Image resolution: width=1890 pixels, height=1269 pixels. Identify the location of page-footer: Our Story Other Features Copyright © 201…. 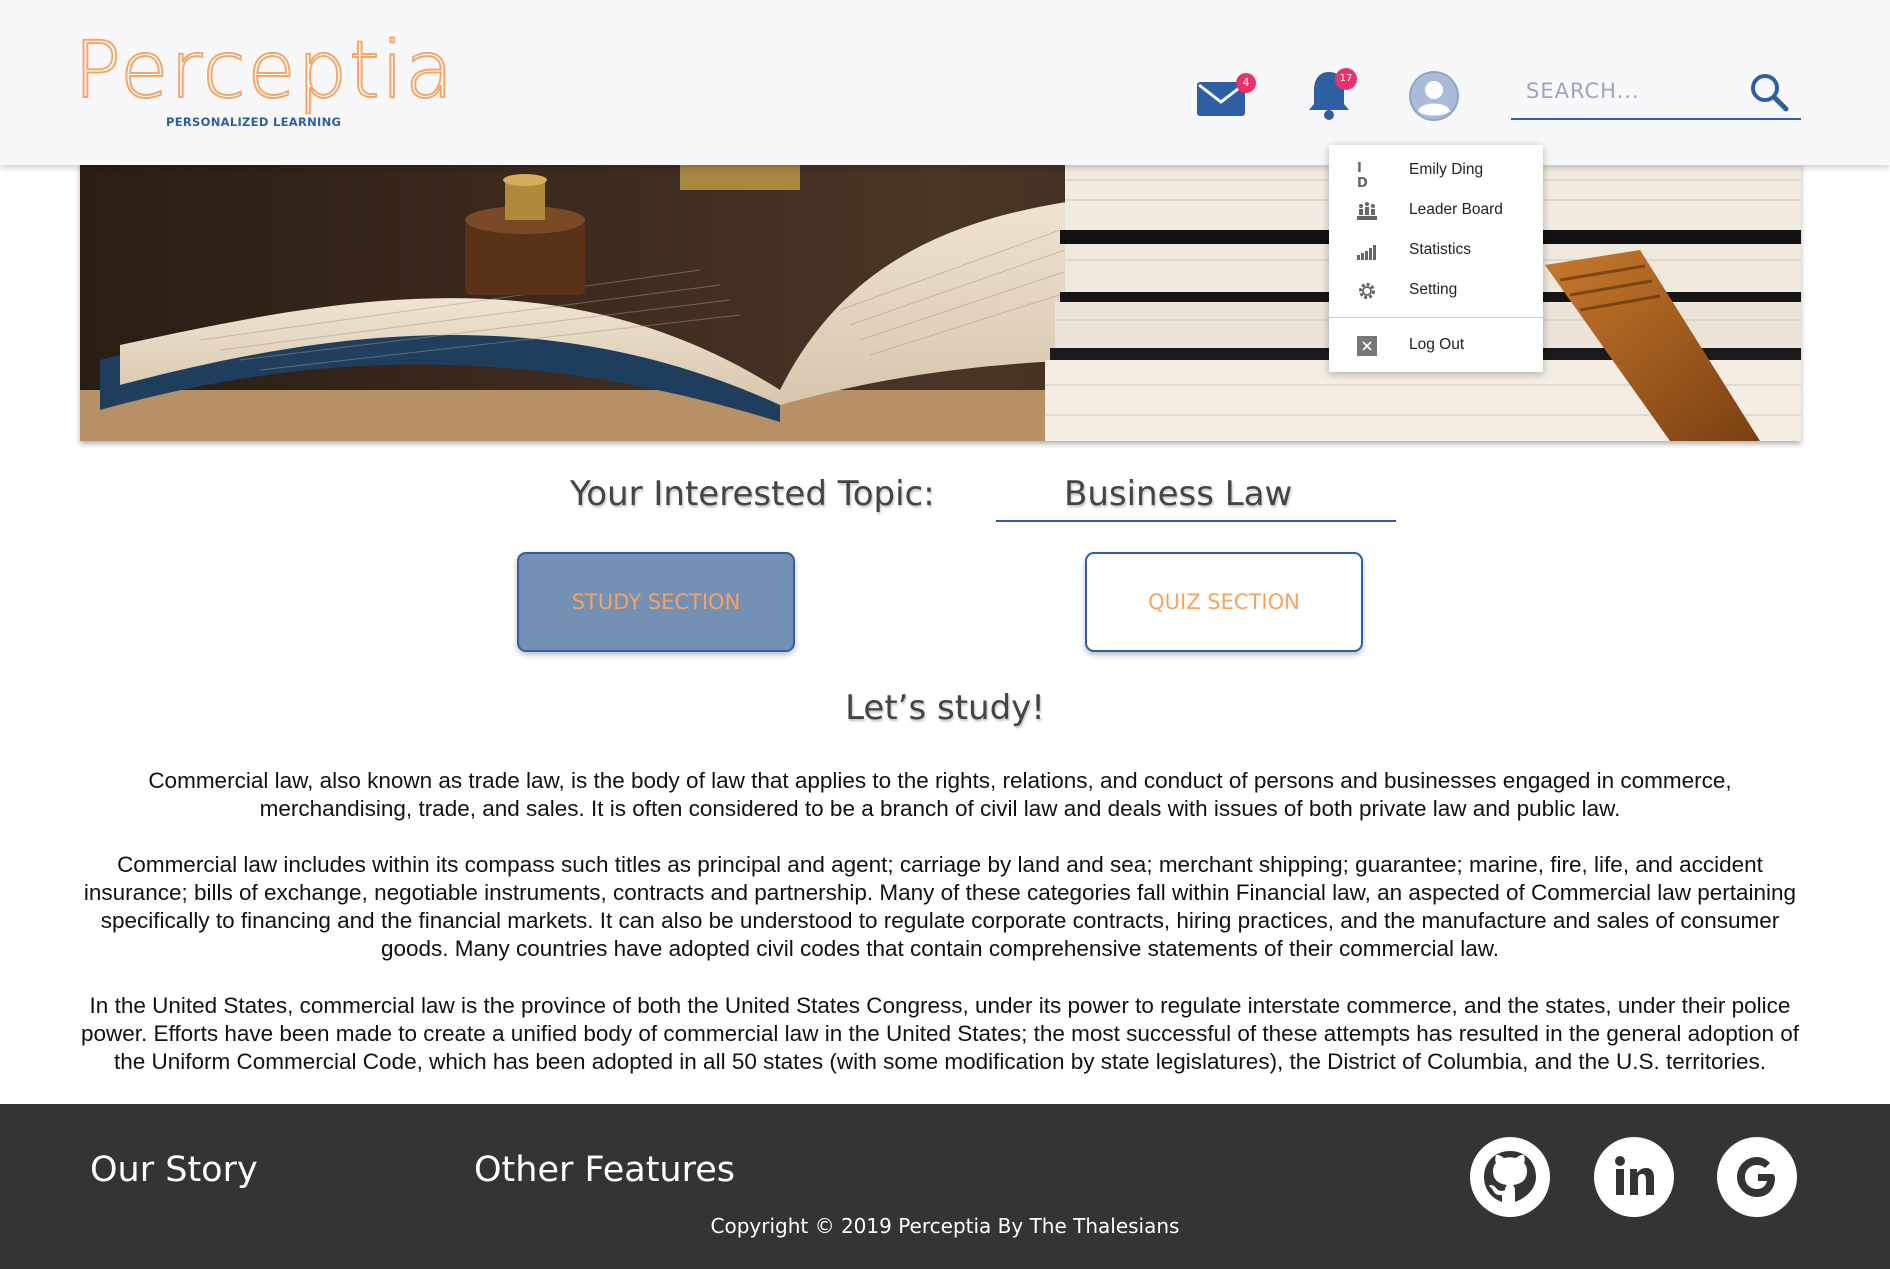
(945, 1186).